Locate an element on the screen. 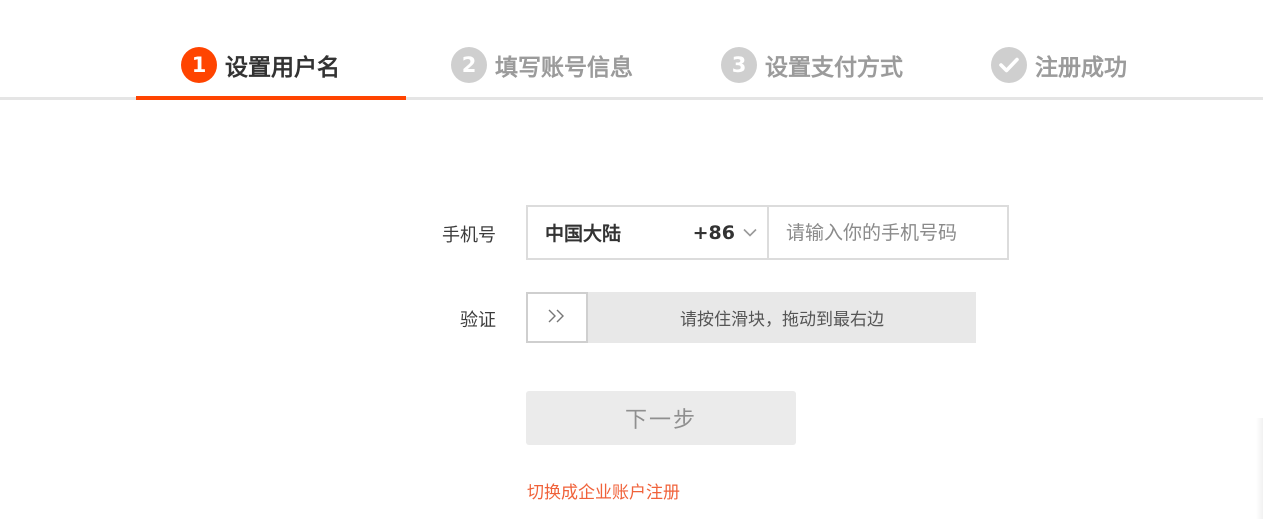  country-code: +86 is located at coordinates (713, 232).